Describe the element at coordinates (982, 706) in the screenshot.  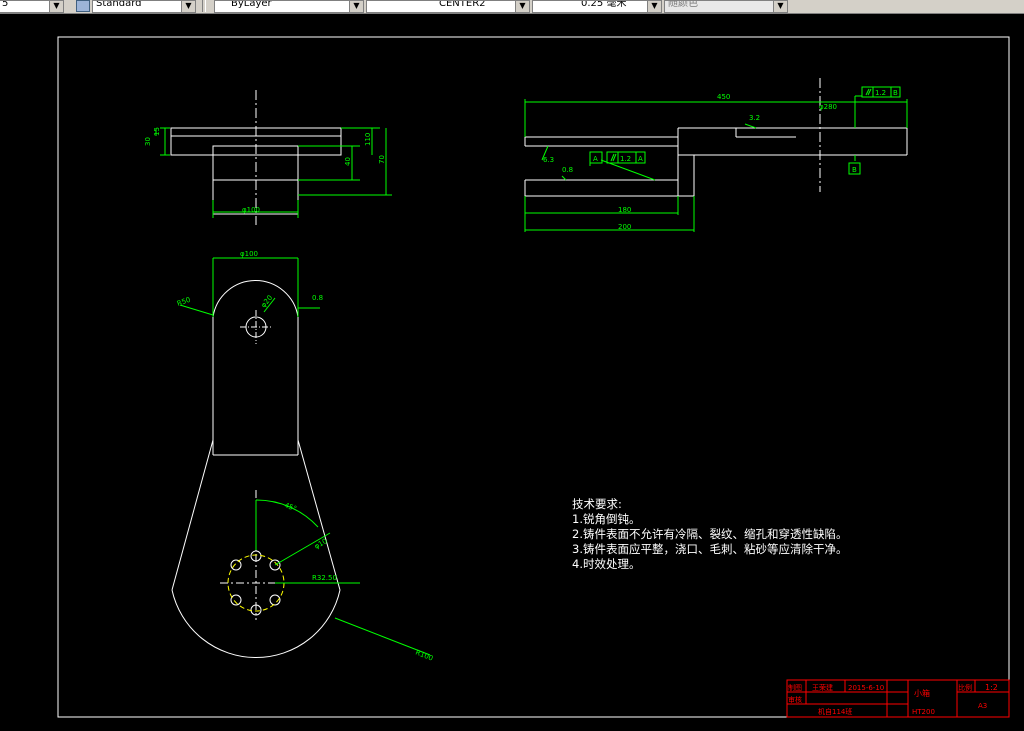
I see `tb-sheet: A3` at that location.